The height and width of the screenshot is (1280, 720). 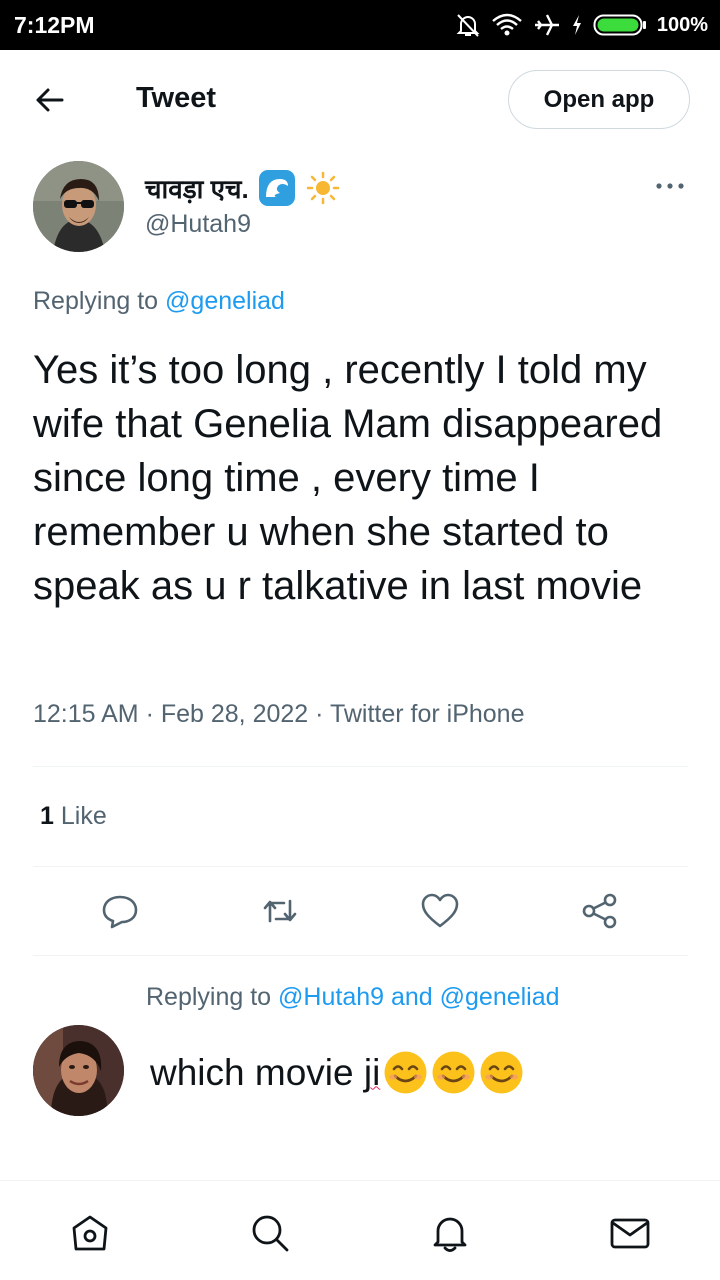 I want to click on author-name-text: चावड़ा एच., so click(x=197, y=189).